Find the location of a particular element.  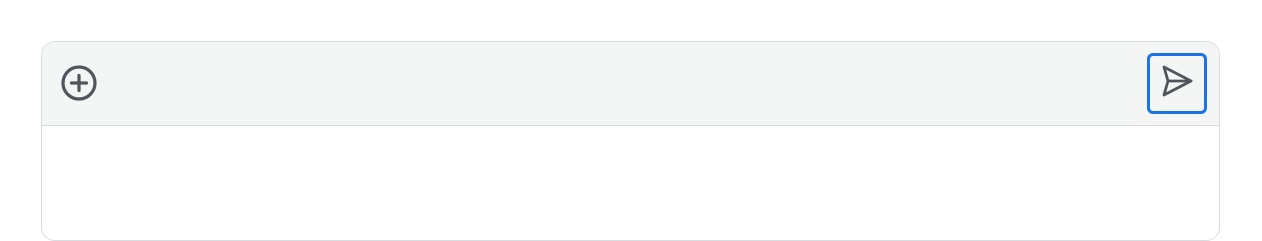

add-attachment-button is located at coordinates (79, 85).